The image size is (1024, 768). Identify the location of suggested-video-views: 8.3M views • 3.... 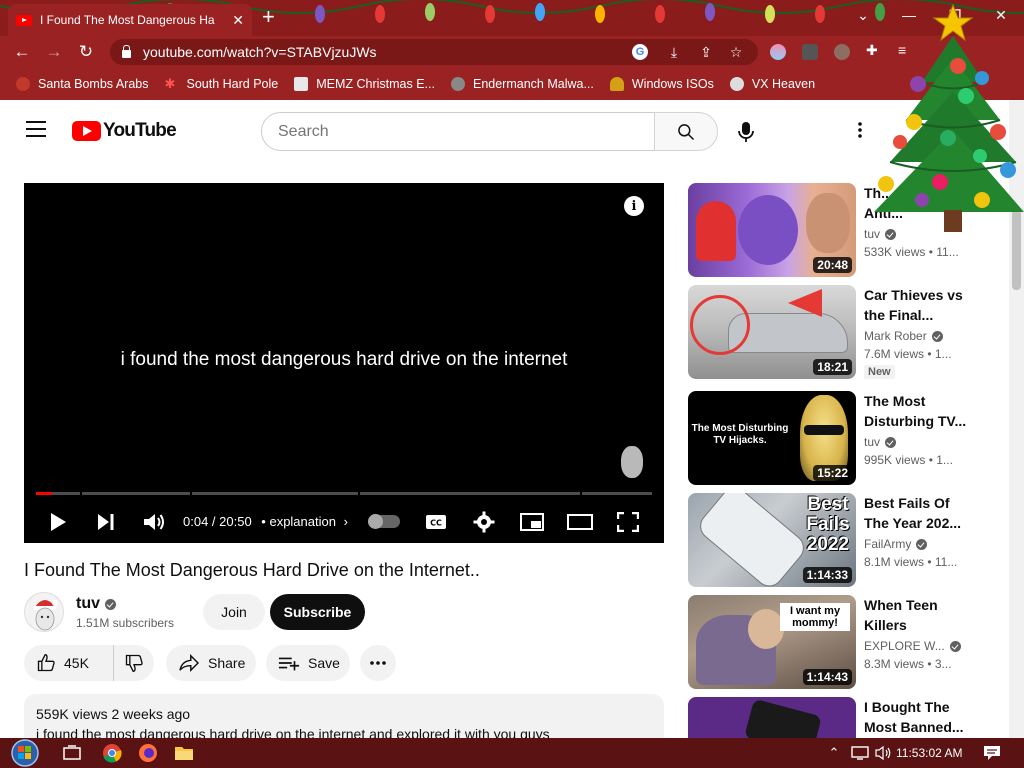
(908, 664).